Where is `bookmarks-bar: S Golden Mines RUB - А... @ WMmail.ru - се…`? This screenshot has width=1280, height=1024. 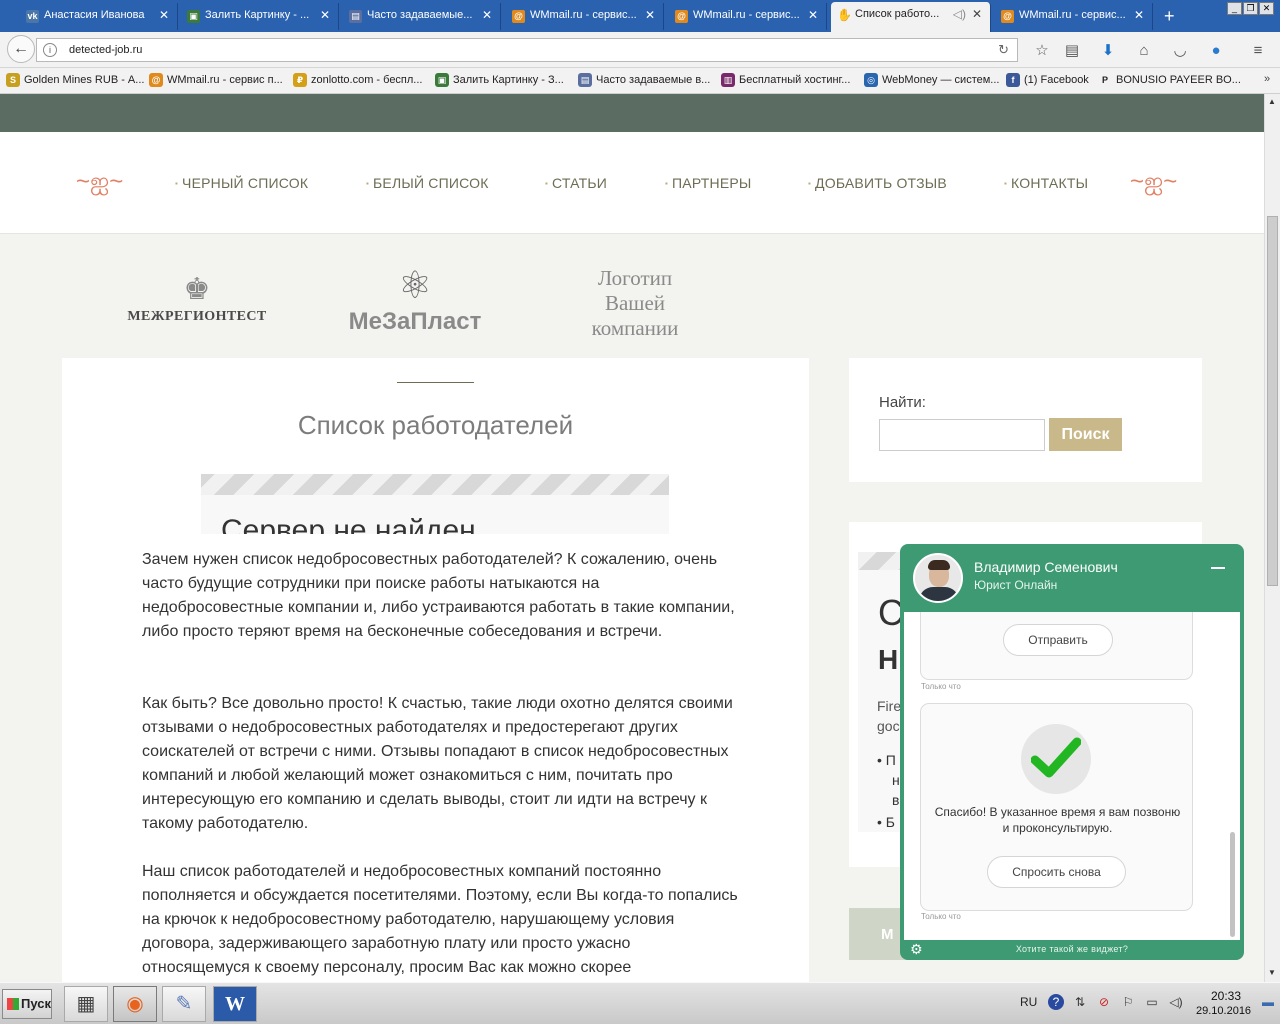
bookmarks-bar: S Golden Mines RUB - А... @ WMmail.ru - се… is located at coordinates (640, 81).